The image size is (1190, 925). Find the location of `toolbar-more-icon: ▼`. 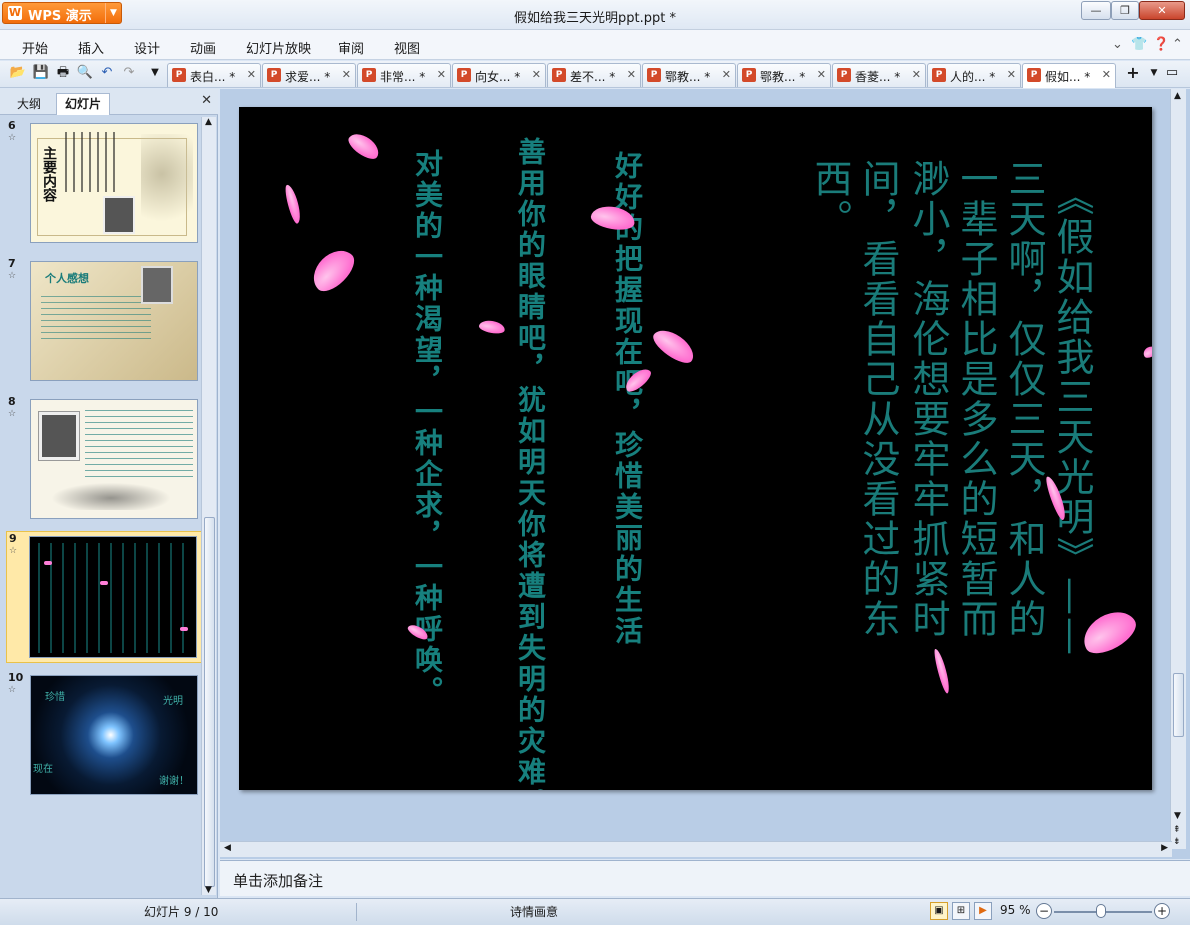

toolbar-more-icon: ▼ is located at coordinates (155, 73).